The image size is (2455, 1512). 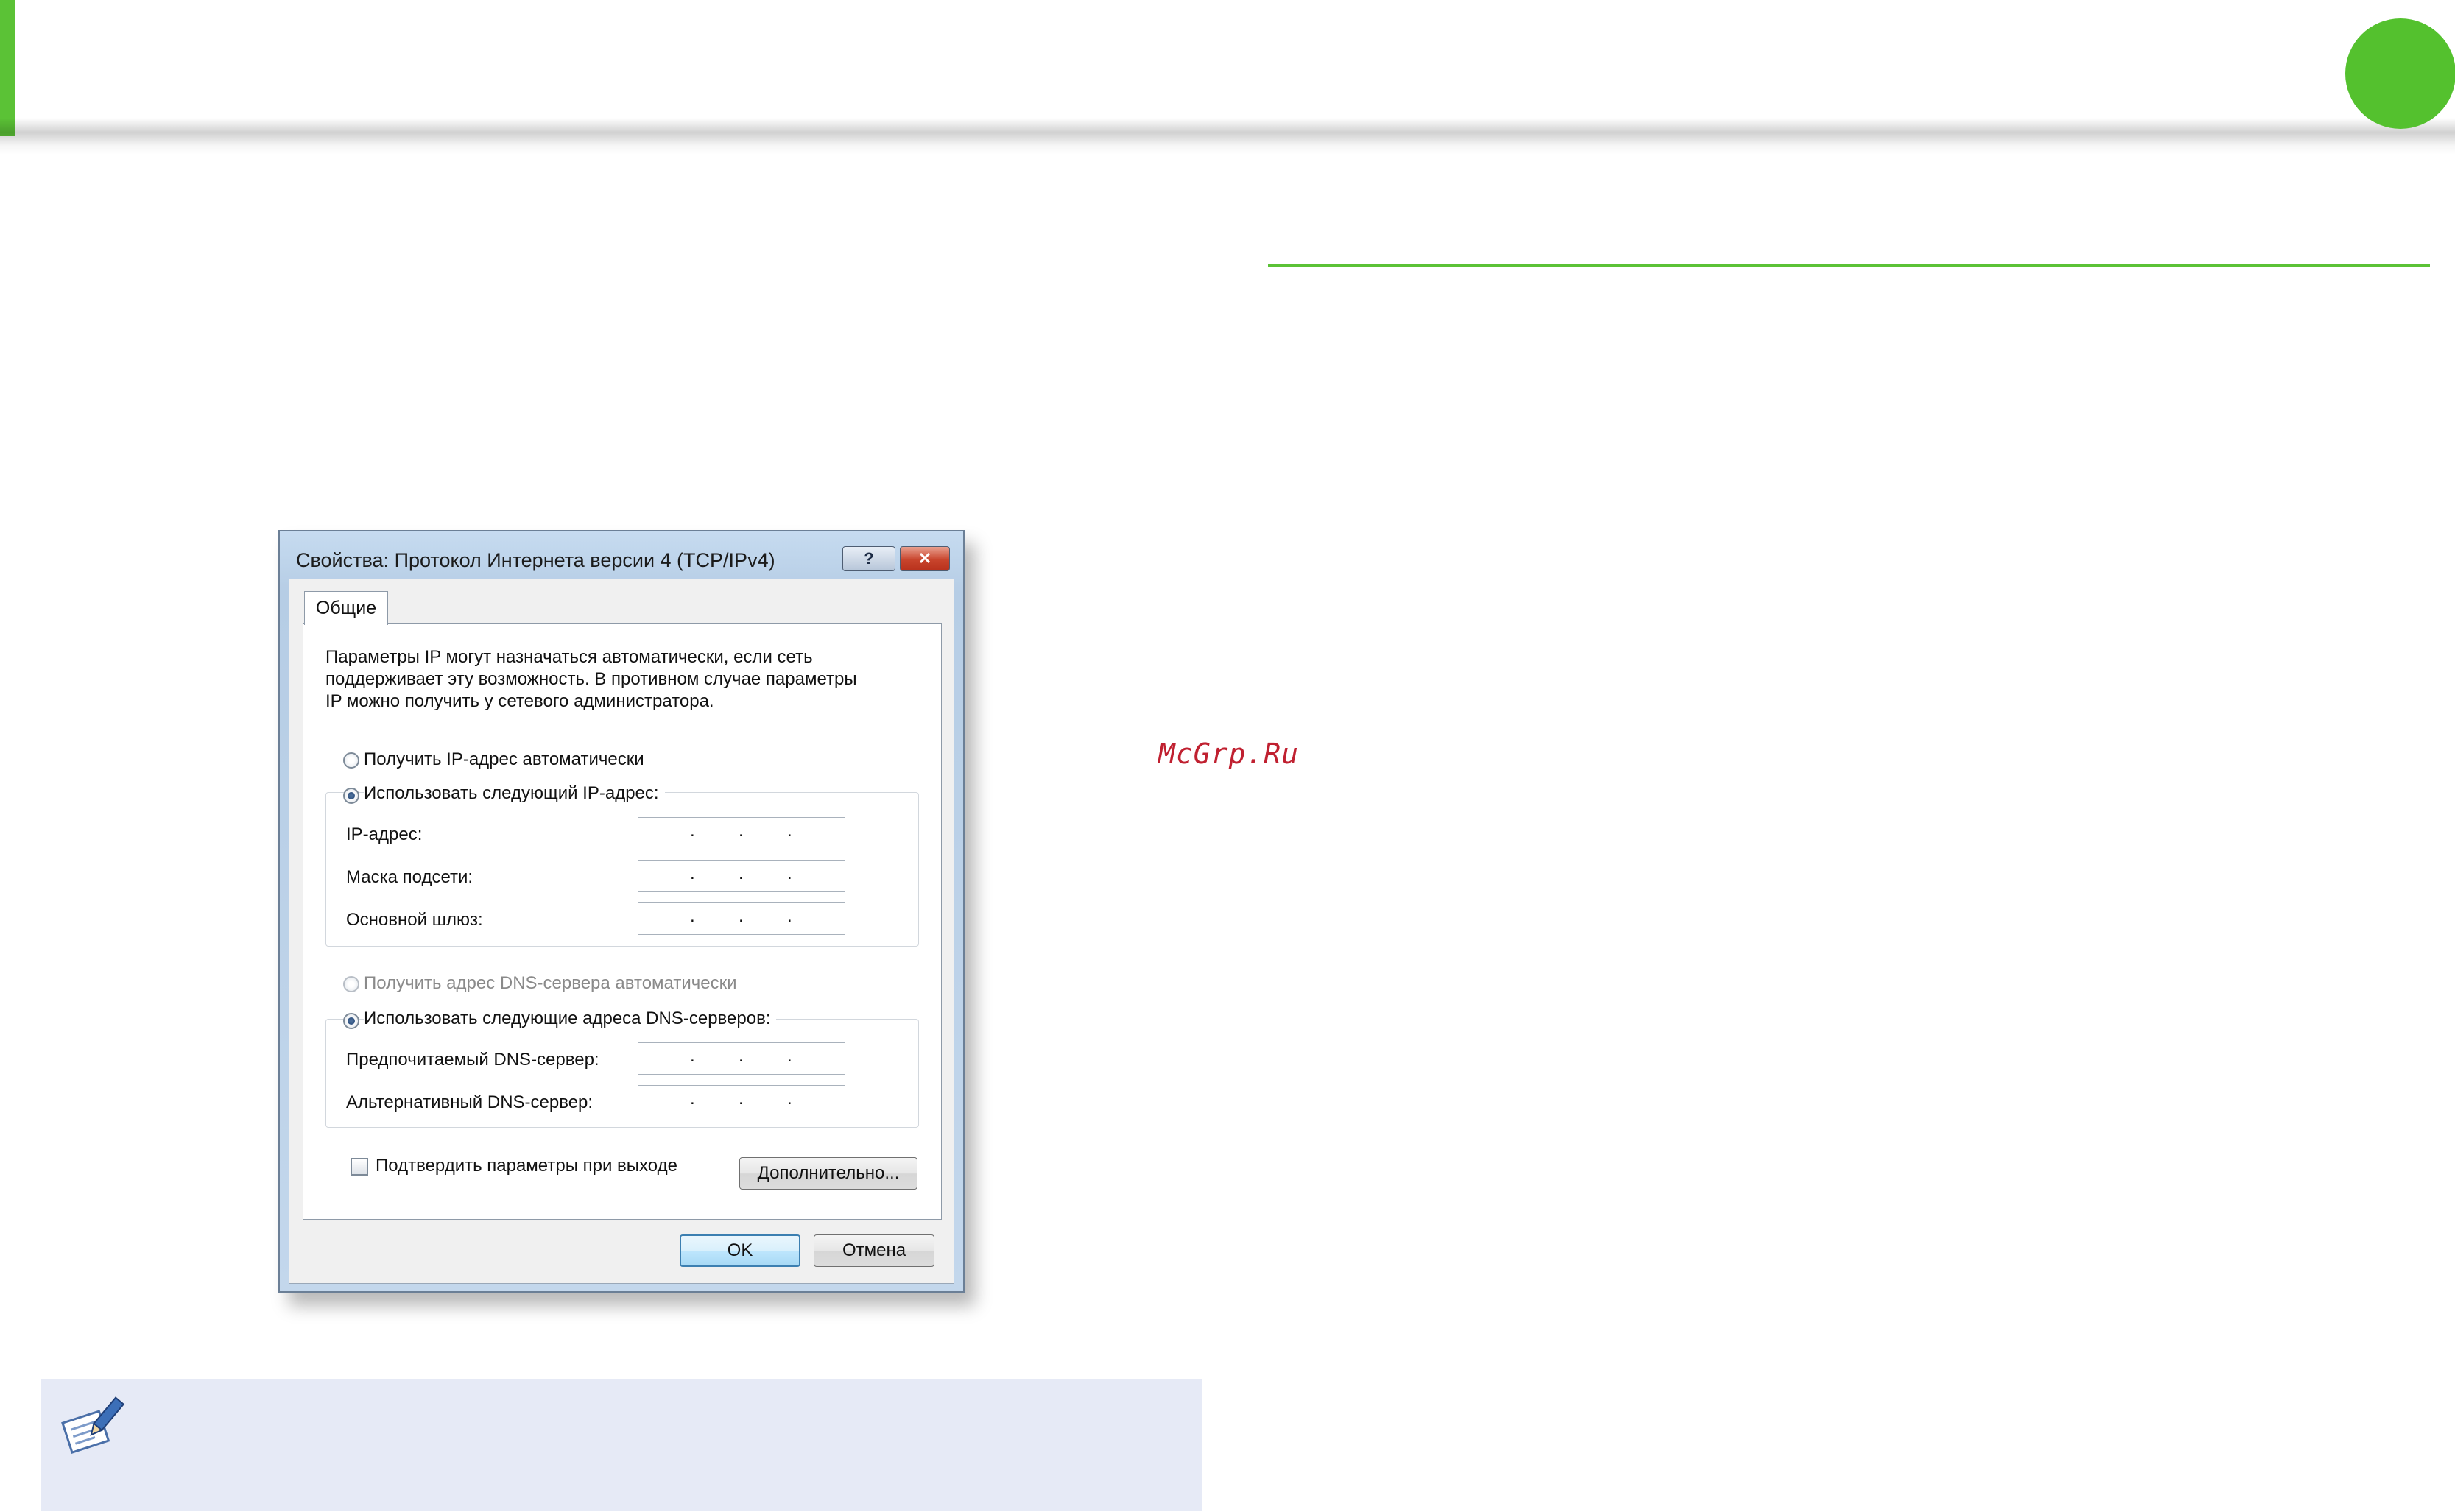 What do you see at coordinates (346, 608) in the screenshot?
I see `tab-general: Общие` at bounding box center [346, 608].